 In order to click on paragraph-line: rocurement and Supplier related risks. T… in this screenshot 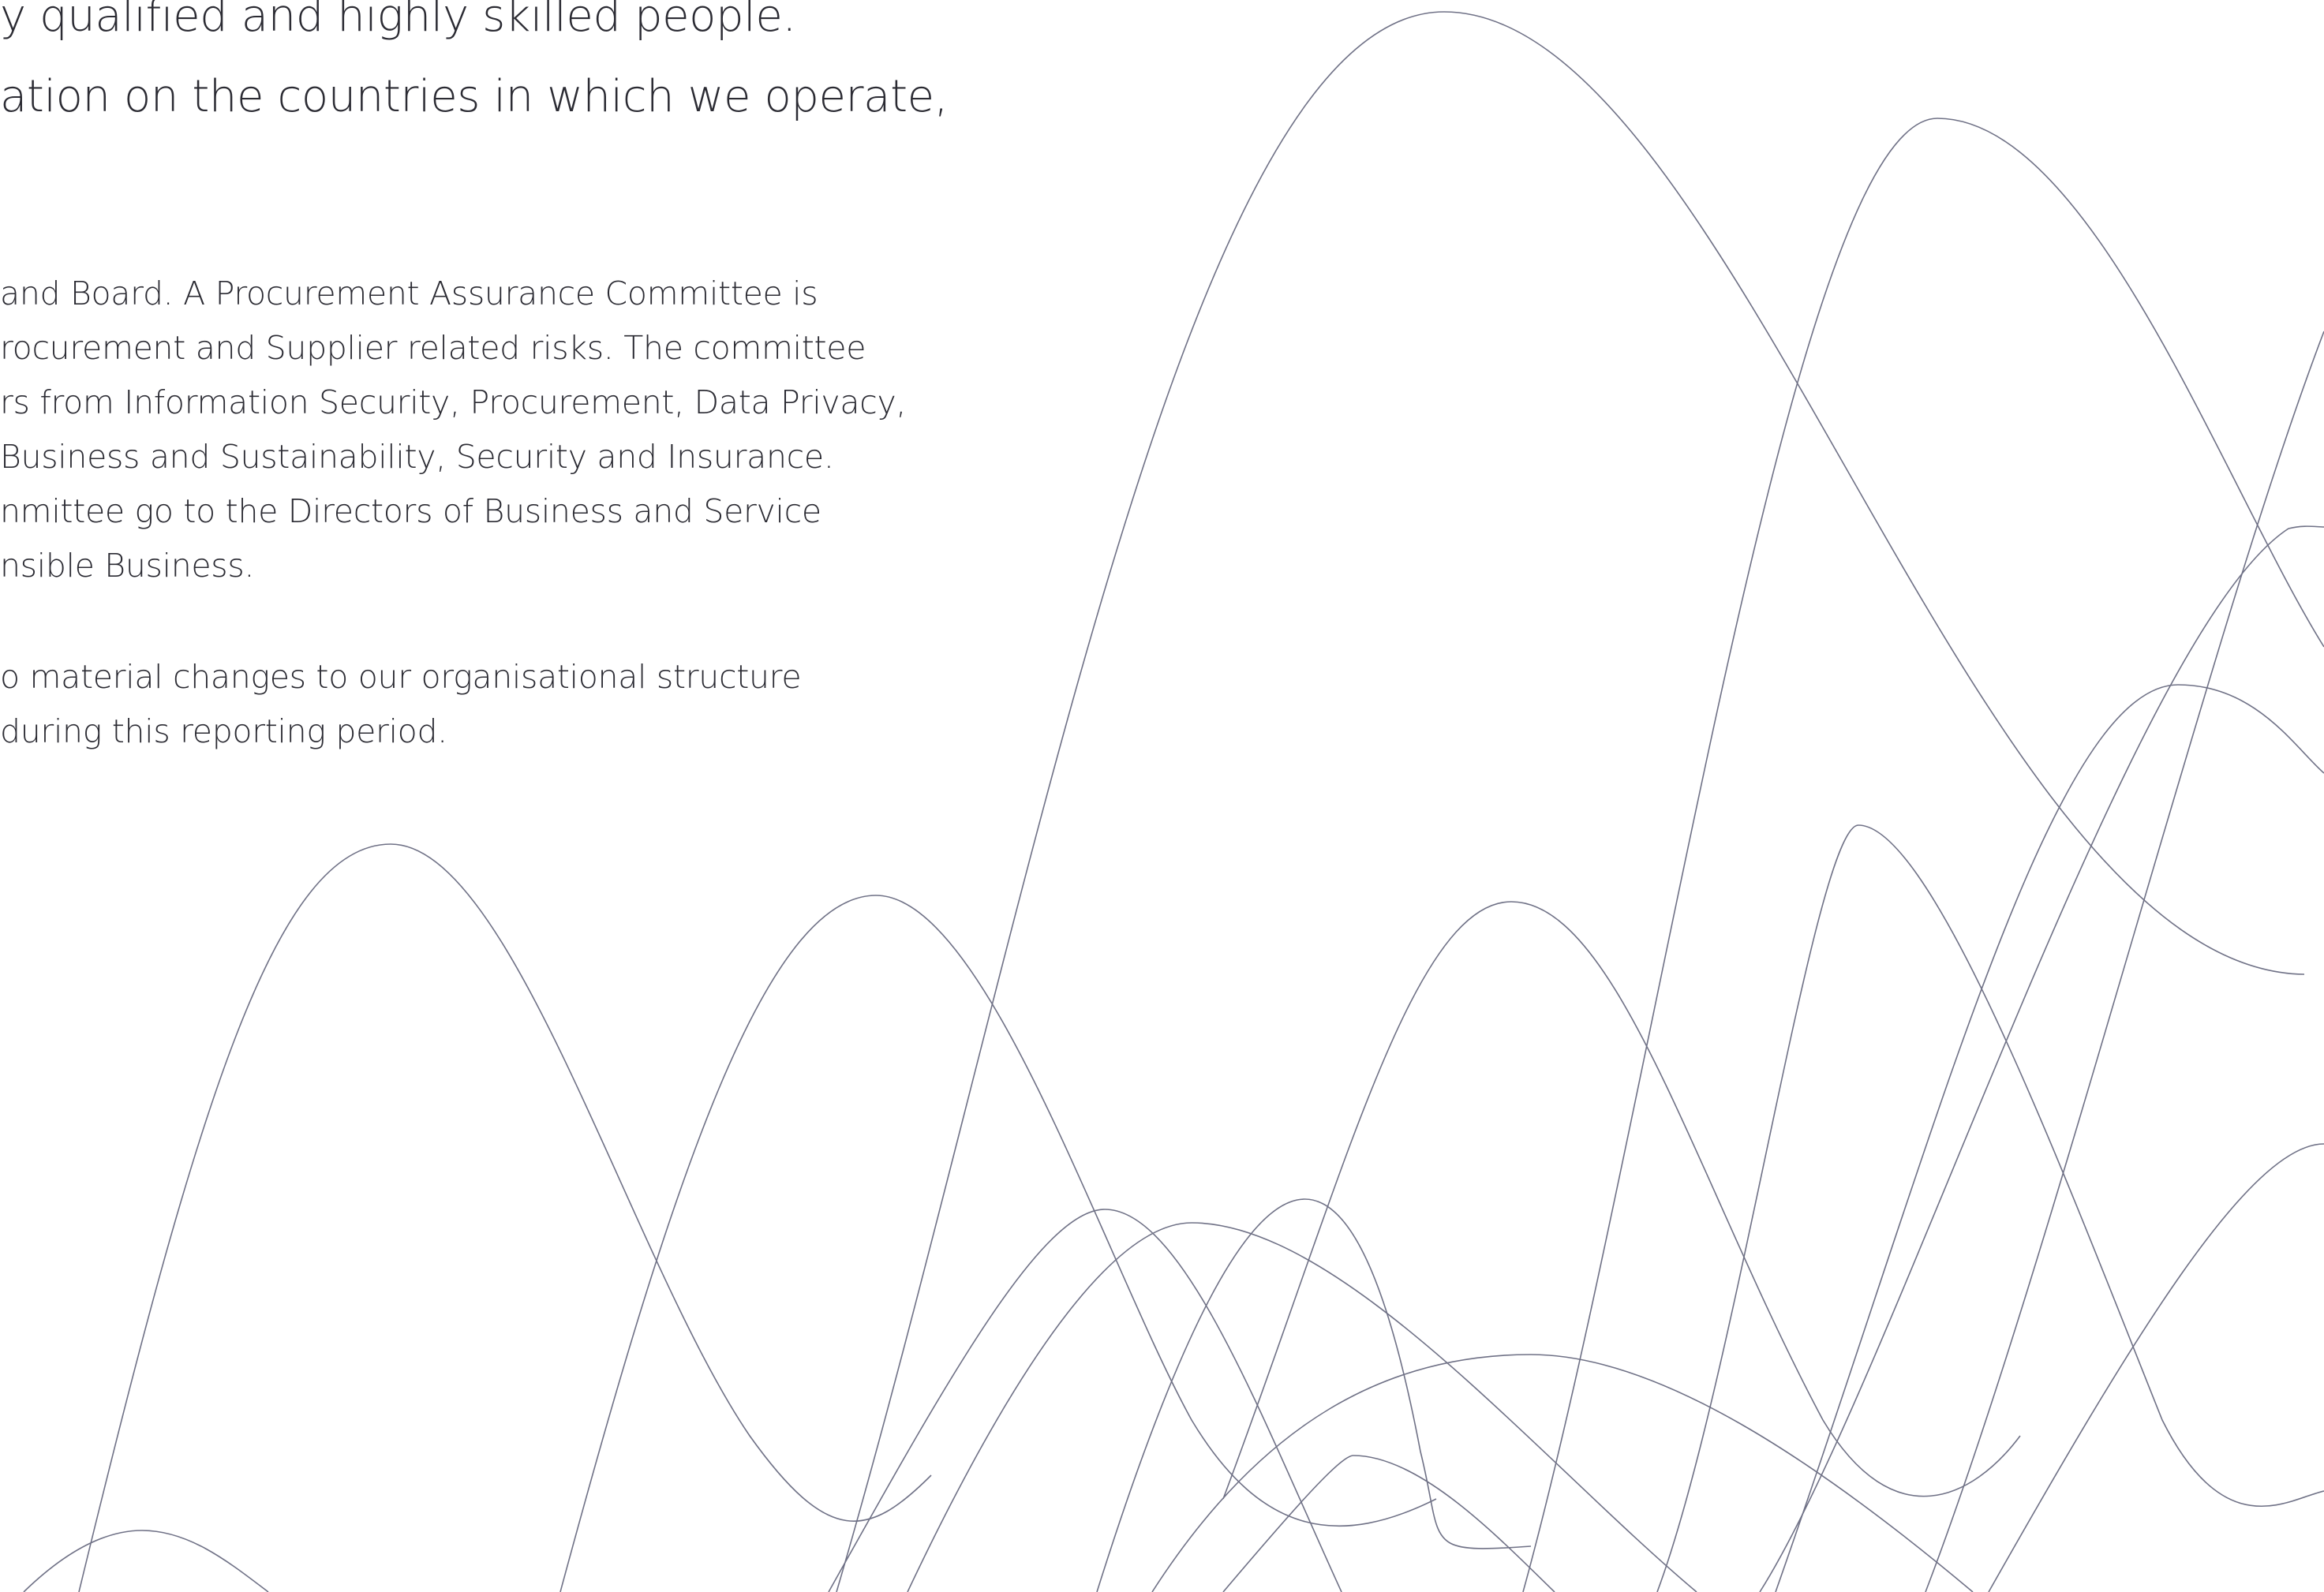, I will do `click(433, 348)`.